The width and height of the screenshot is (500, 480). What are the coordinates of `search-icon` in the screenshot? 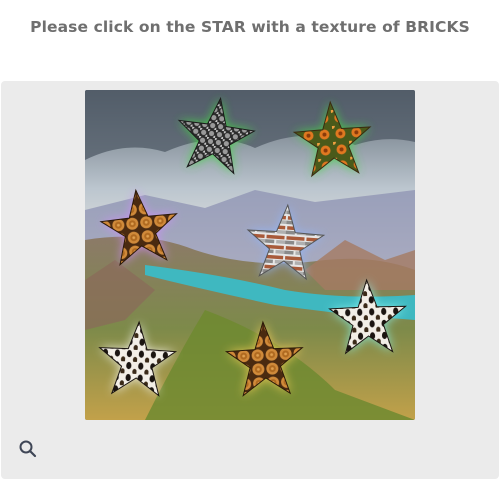 It's located at (28, 449).